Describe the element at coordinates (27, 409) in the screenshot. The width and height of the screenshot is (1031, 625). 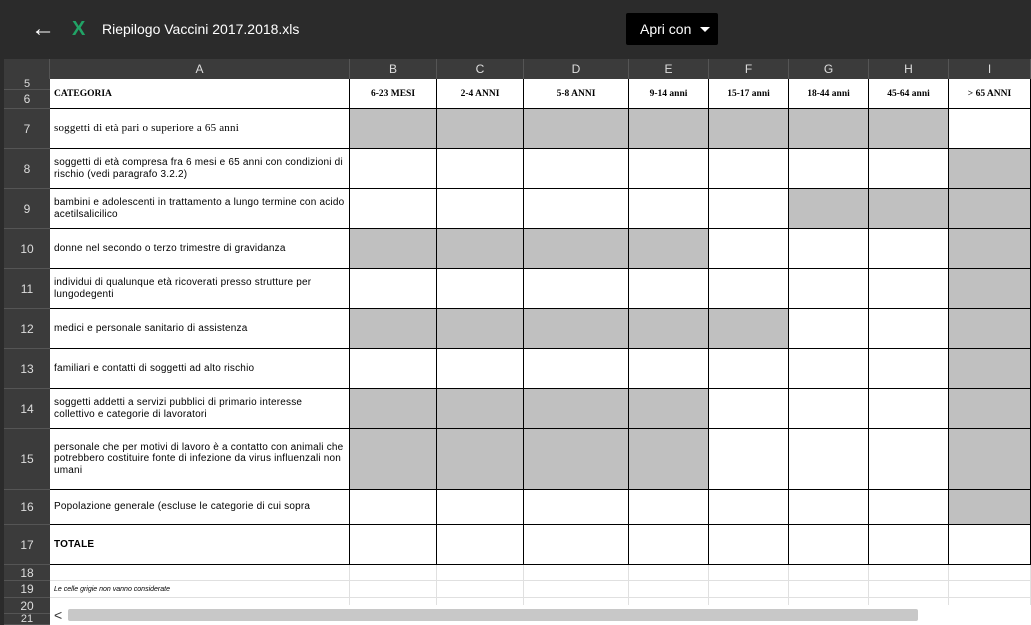
I see `row-header-14: 14` at that location.